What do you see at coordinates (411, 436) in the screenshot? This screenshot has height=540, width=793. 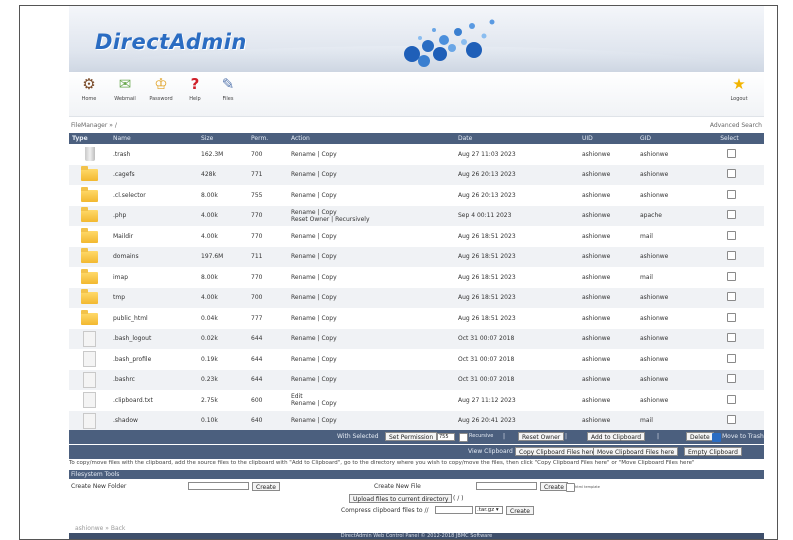 I see `set-permission-button: Set Permission` at bounding box center [411, 436].